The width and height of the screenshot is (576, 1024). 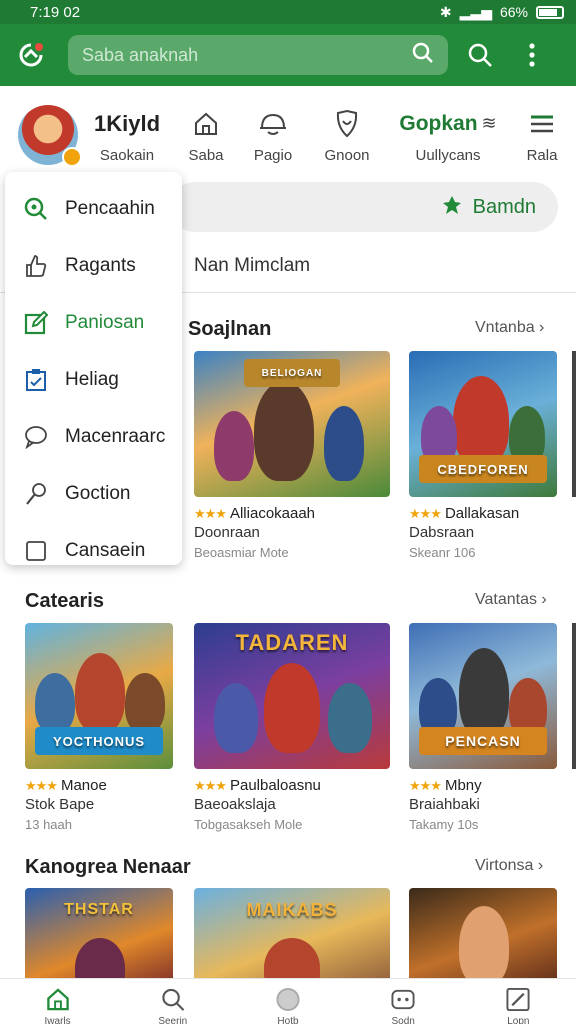 I want to click on bottom-nav-games: Sodn, so click(x=403, y=1005).